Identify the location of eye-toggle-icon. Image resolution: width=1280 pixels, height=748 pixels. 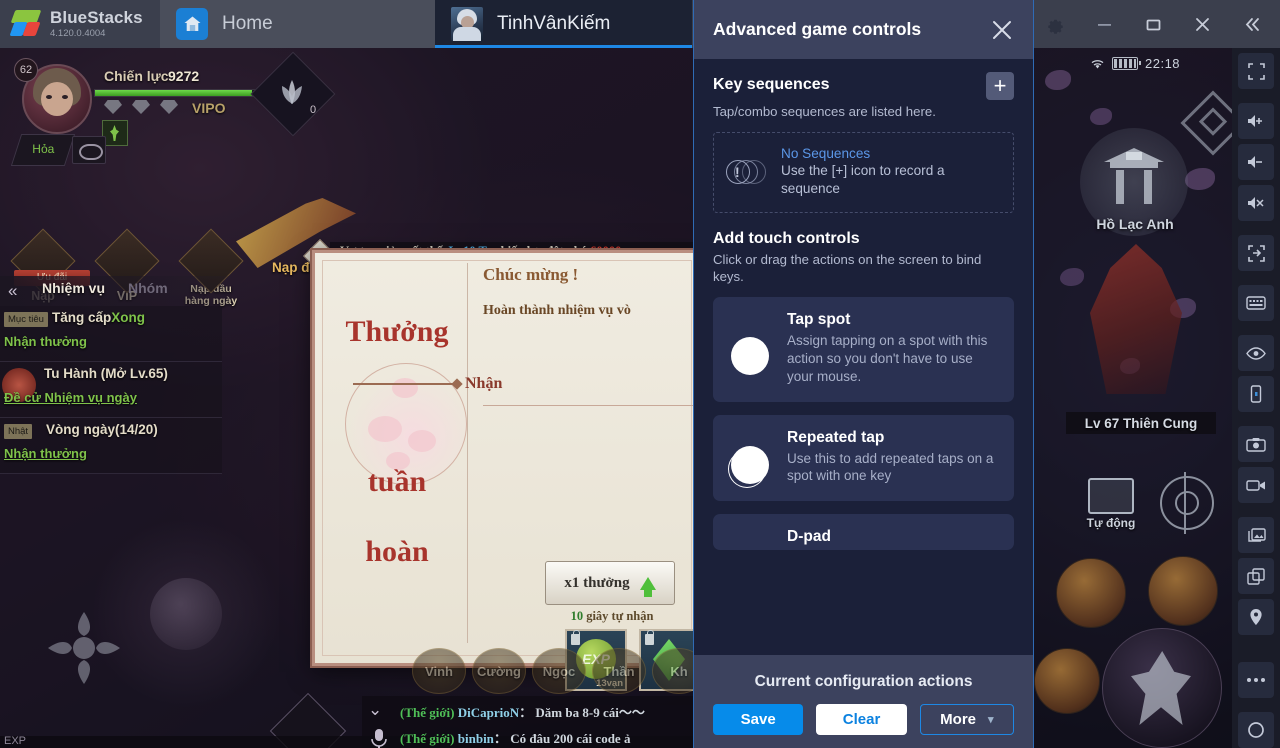
(89, 150).